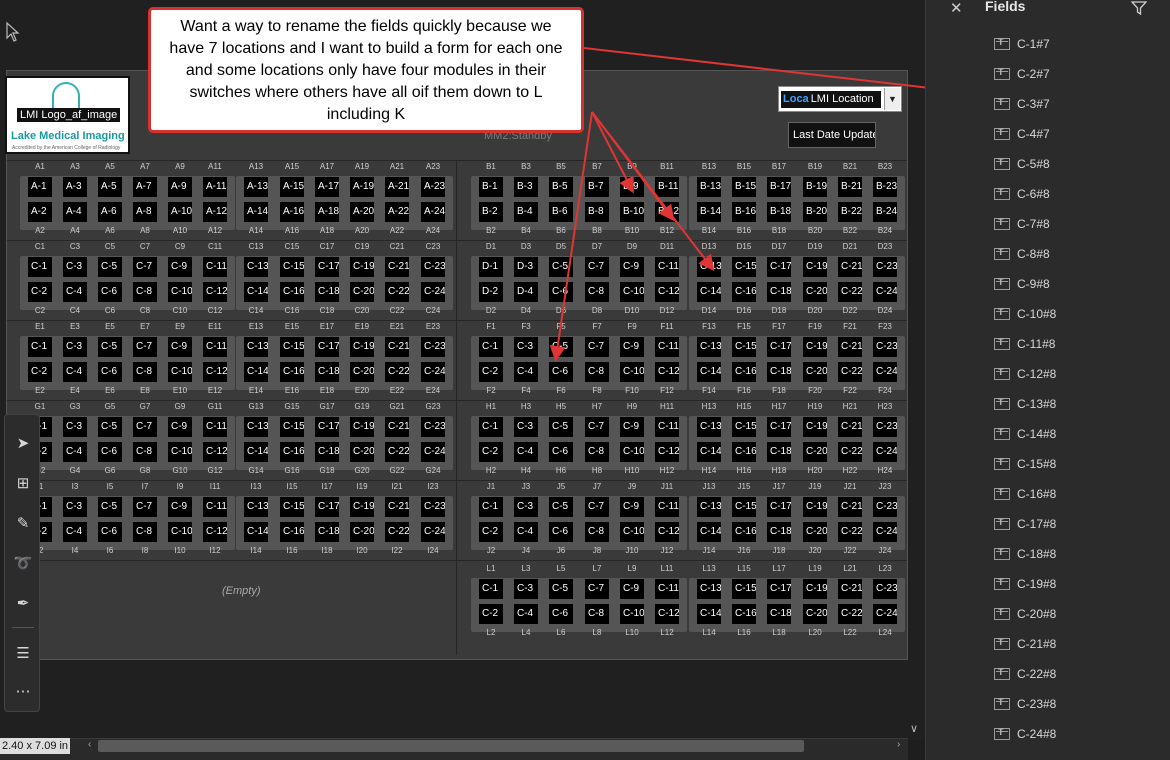 The height and width of the screenshot is (760, 1170). Describe the element at coordinates (491, 347) in the screenshot. I see `port-field: C-1` at that location.